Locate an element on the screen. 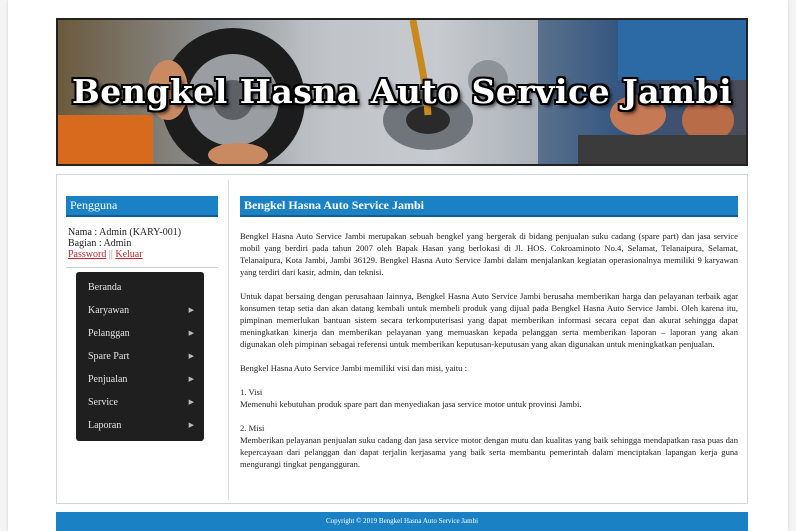  menu-item-pelanggan: Pelanggan ▶ is located at coordinates (140, 333).